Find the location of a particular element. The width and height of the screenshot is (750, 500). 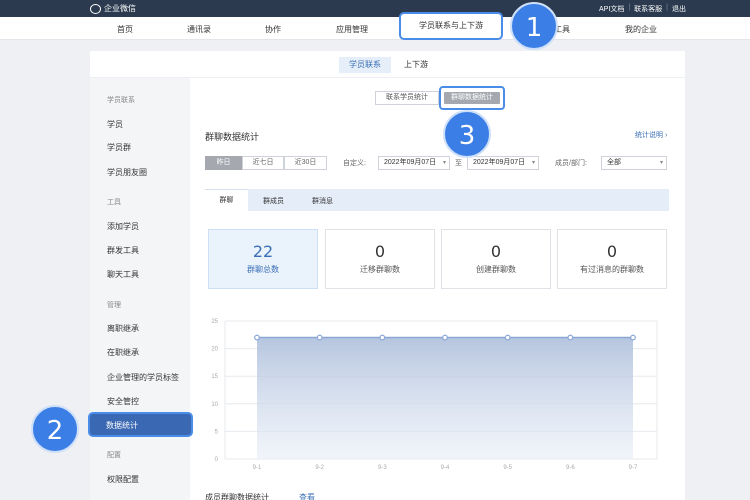

y-tick-label: 10 is located at coordinates (214, 405).